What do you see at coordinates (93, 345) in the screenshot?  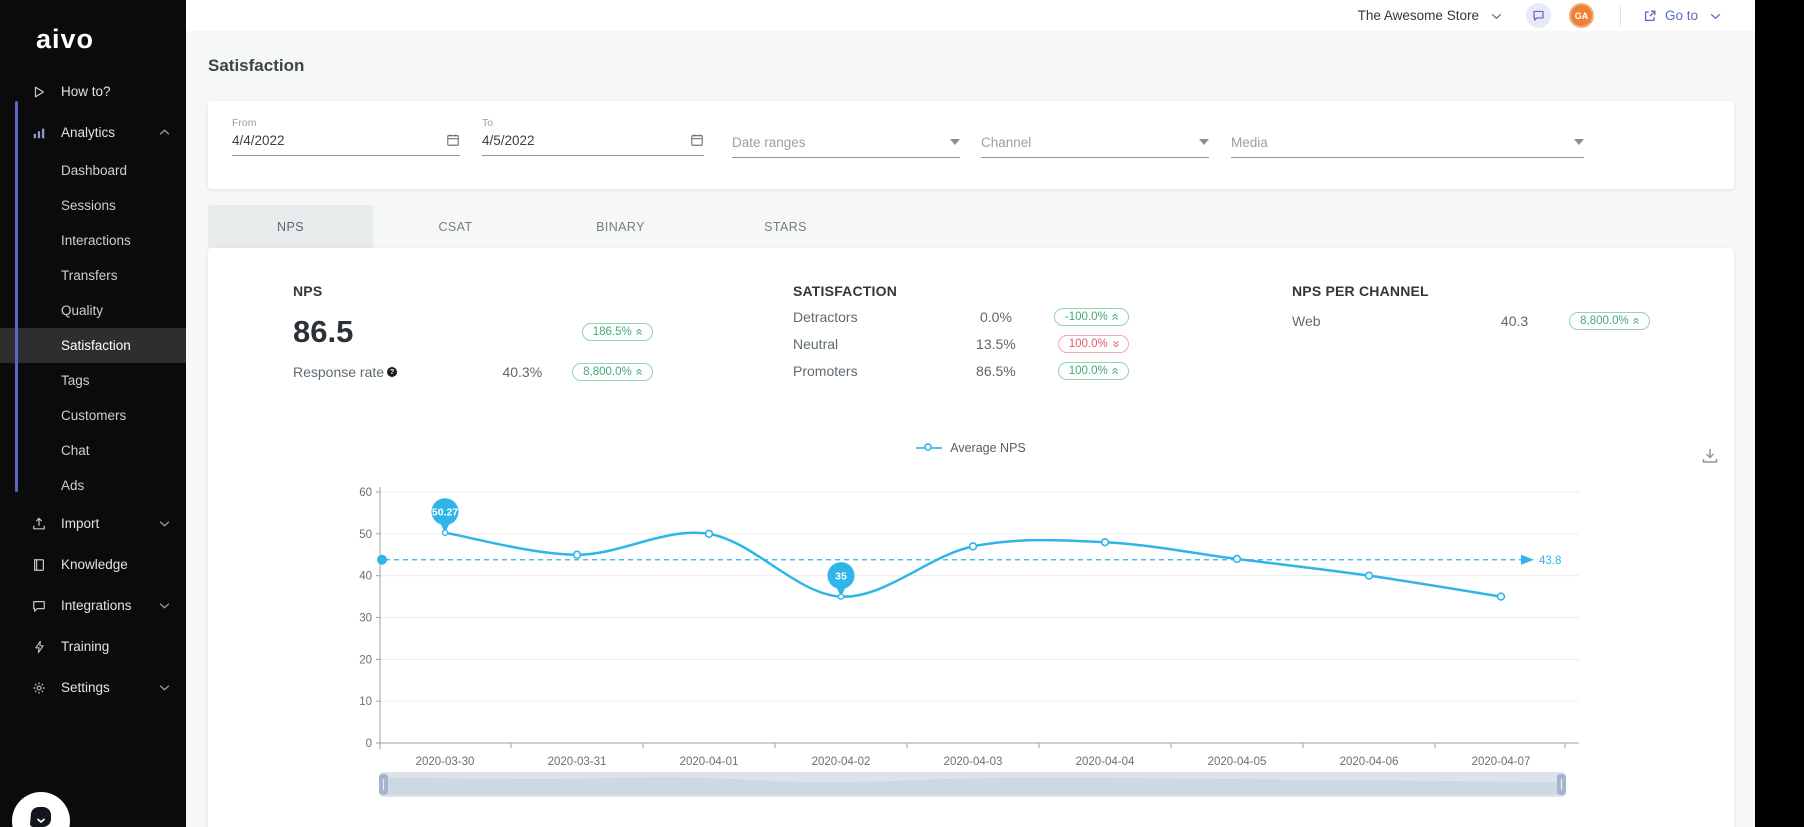 I see `sidebar-item-satisfaction: Satisfaction` at bounding box center [93, 345].